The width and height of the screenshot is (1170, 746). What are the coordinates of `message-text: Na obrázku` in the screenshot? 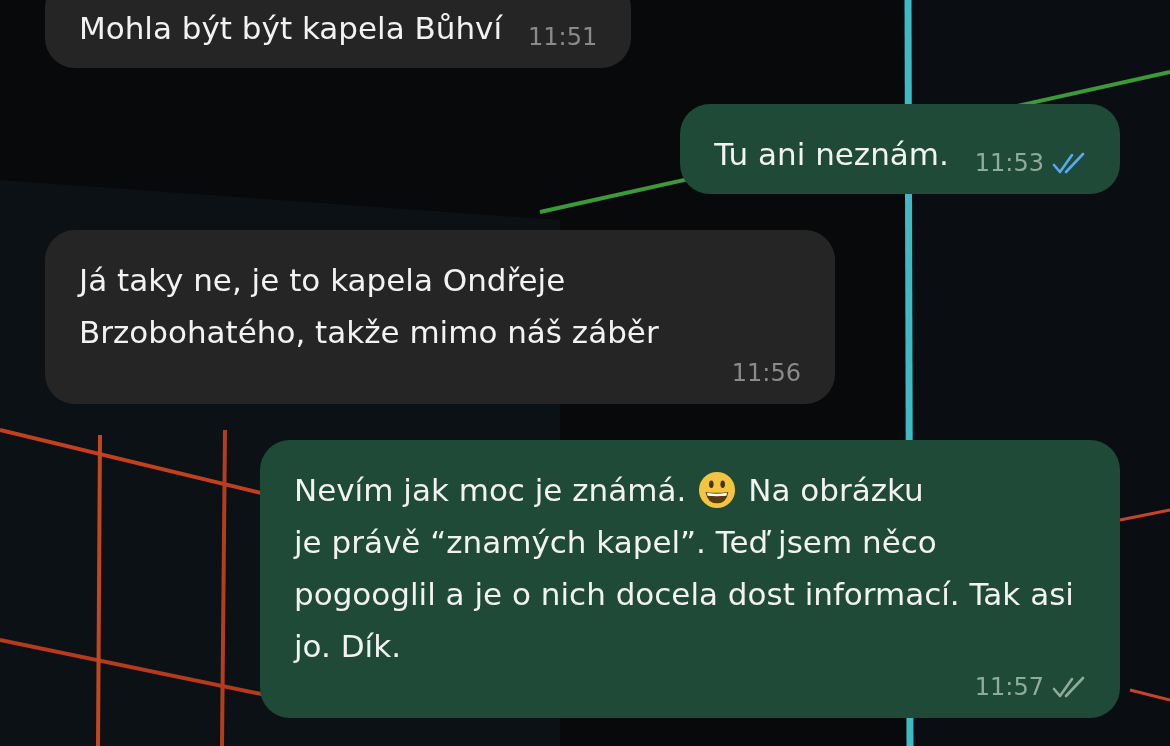 It's located at (836, 490).